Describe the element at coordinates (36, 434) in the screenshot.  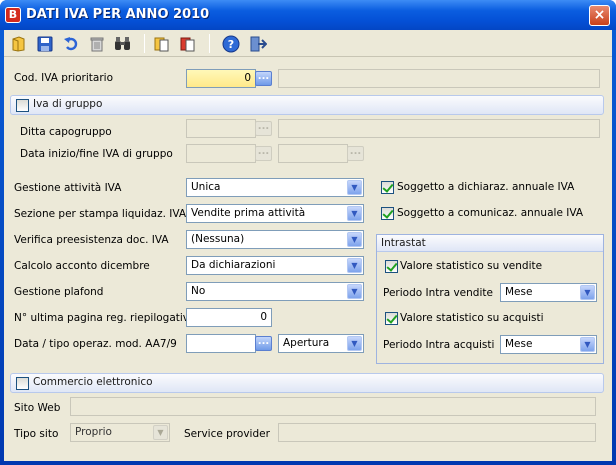
I see `tipo-sito-label: Tipo sito` at that location.